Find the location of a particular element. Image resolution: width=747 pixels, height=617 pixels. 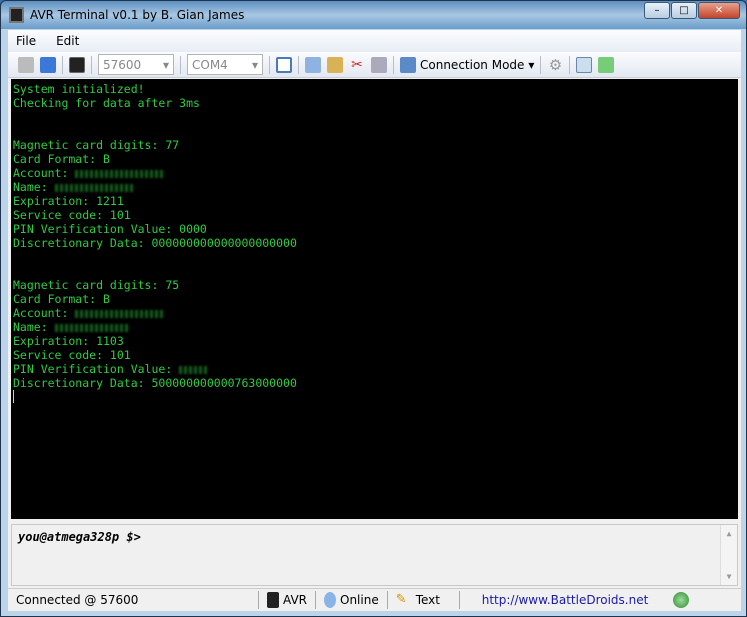

terminal-icon is located at coordinates (77, 64).